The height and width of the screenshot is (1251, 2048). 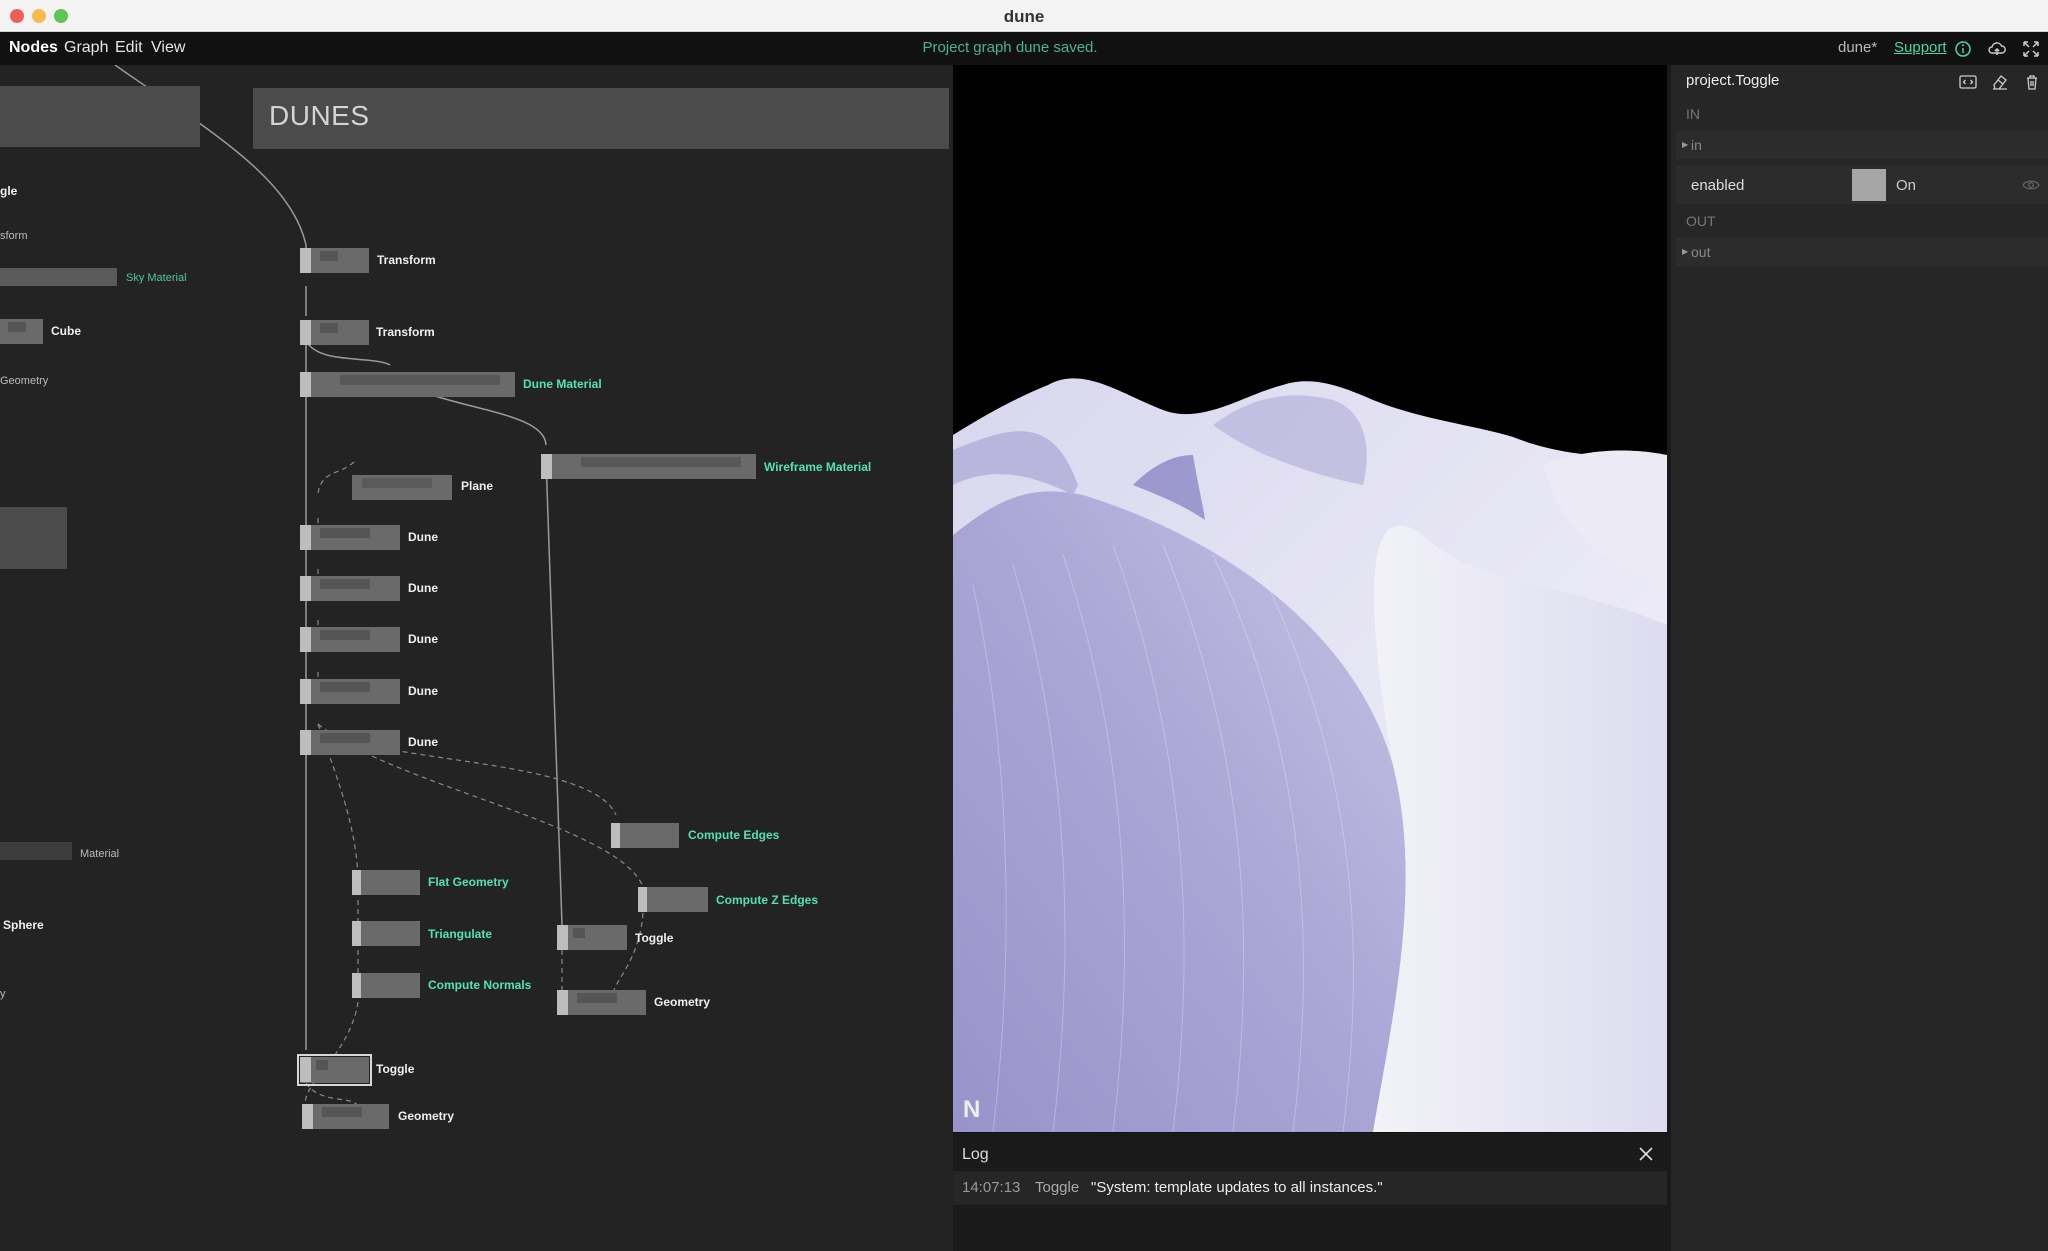 I want to click on inspector-title: project.Toggle, so click(x=1733, y=80).